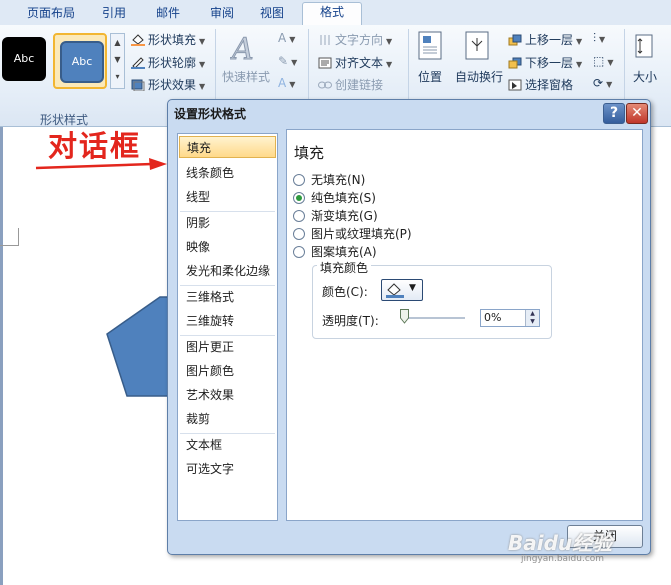 This screenshot has width=671, height=585. What do you see at coordinates (272, 14) in the screenshot?
I see `tab-view: 视图` at bounding box center [272, 14].